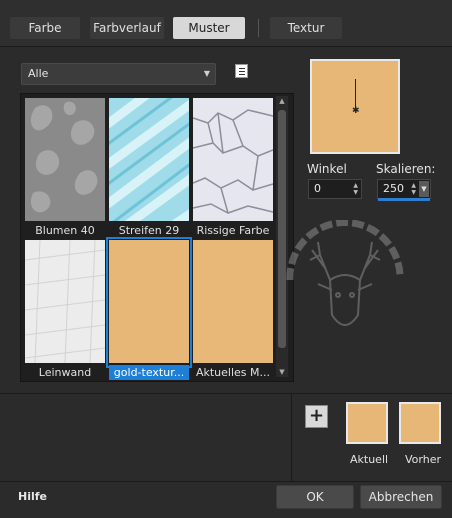  I want to click on previous-swatch, so click(420, 423).